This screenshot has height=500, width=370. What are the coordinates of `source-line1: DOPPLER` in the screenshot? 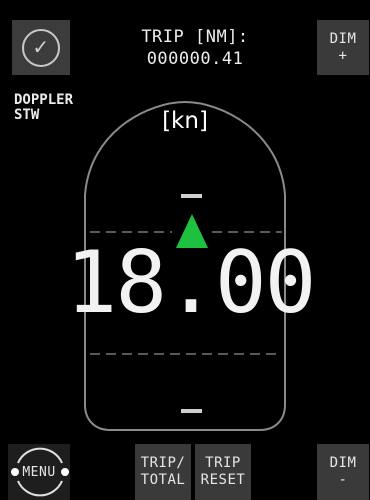 It's located at (44, 100).